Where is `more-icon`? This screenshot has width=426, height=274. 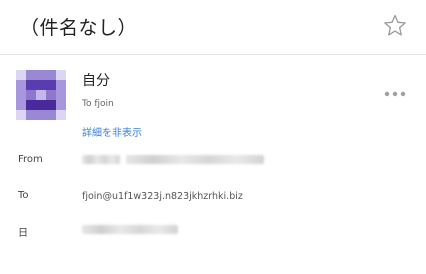
more-icon is located at coordinates (395, 90).